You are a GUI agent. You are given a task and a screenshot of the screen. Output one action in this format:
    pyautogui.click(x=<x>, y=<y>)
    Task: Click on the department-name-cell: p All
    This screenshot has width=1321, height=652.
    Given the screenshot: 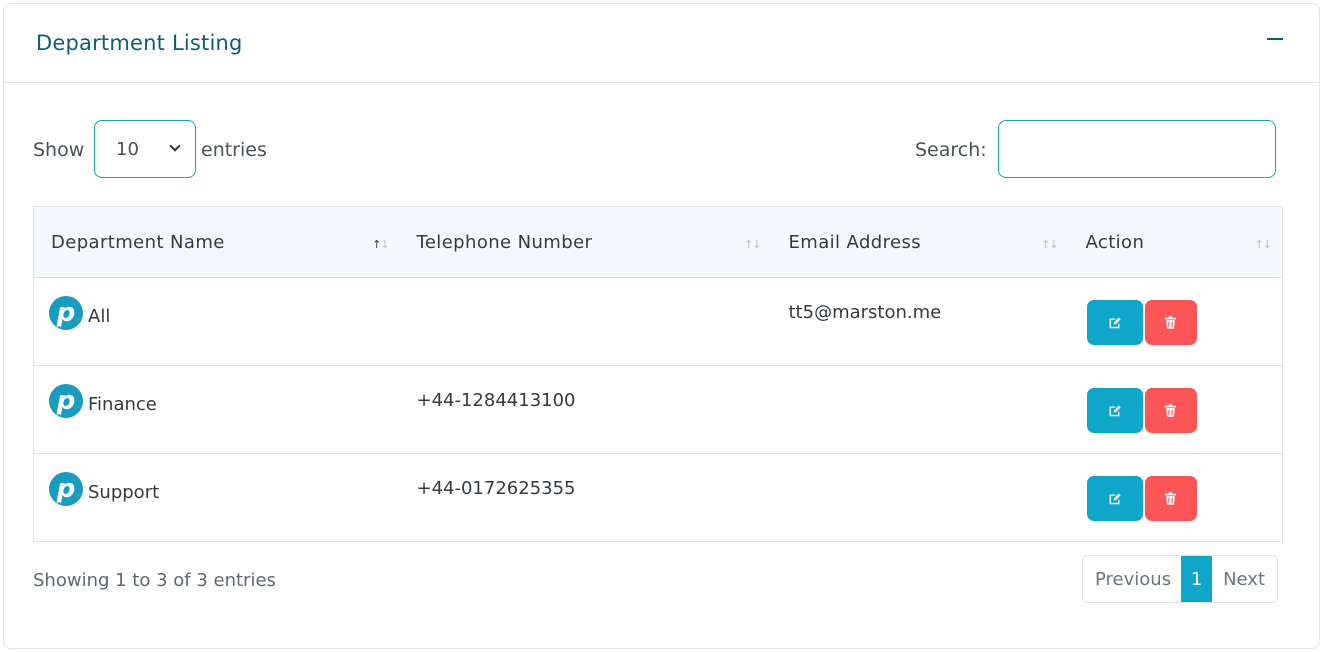 What is the action you would take?
    pyautogui.click(x=217, y=322)
    